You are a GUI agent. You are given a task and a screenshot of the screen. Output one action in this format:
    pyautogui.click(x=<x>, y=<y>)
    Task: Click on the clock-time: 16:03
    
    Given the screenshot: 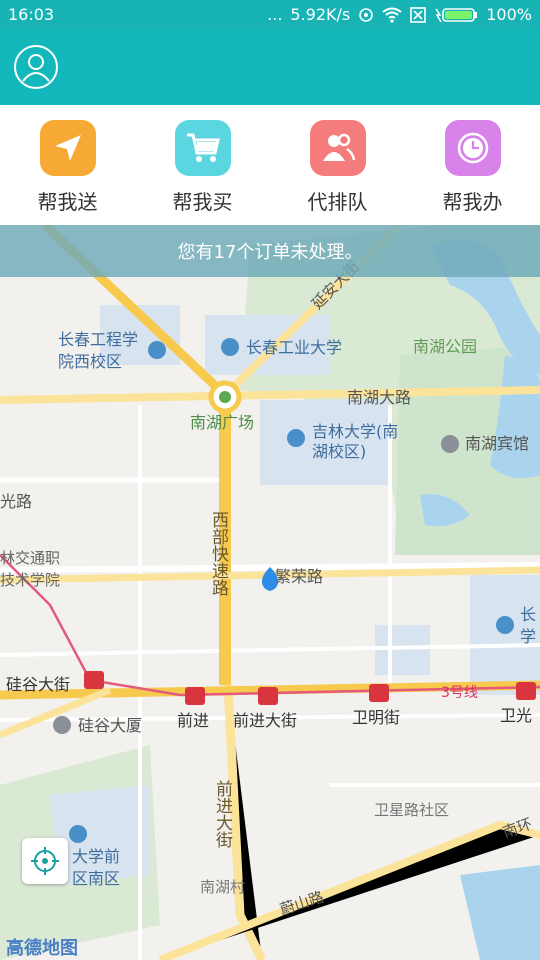 What is the action you would take?
    pyautogui.click(x=31, y=14)
    